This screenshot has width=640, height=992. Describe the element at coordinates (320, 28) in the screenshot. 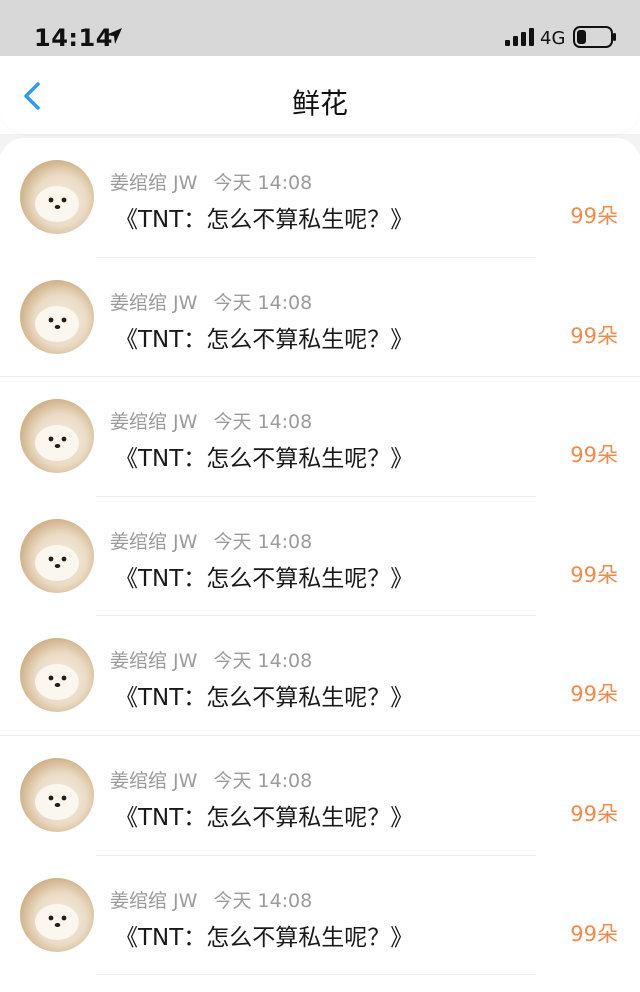

I see `status-bar: 14:14 4G` at that location.